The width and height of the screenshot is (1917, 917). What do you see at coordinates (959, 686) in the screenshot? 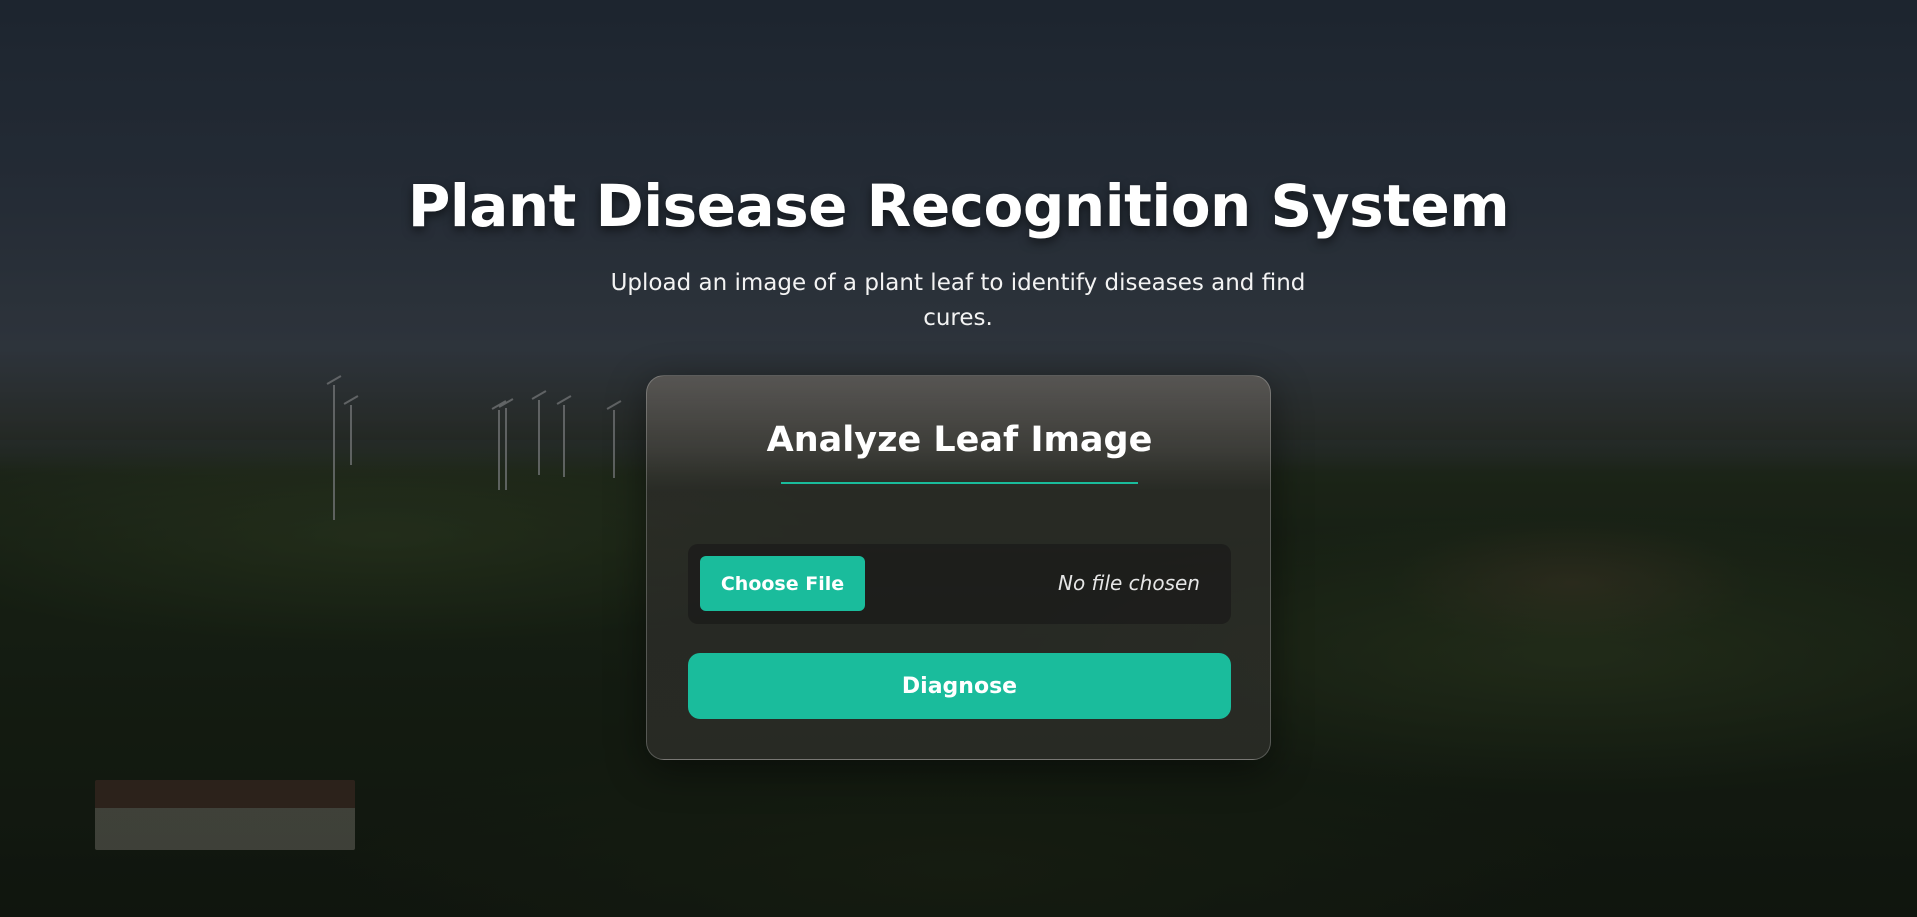
I see `diagnose-button: Diagnose` at bounding box center [959, 686].